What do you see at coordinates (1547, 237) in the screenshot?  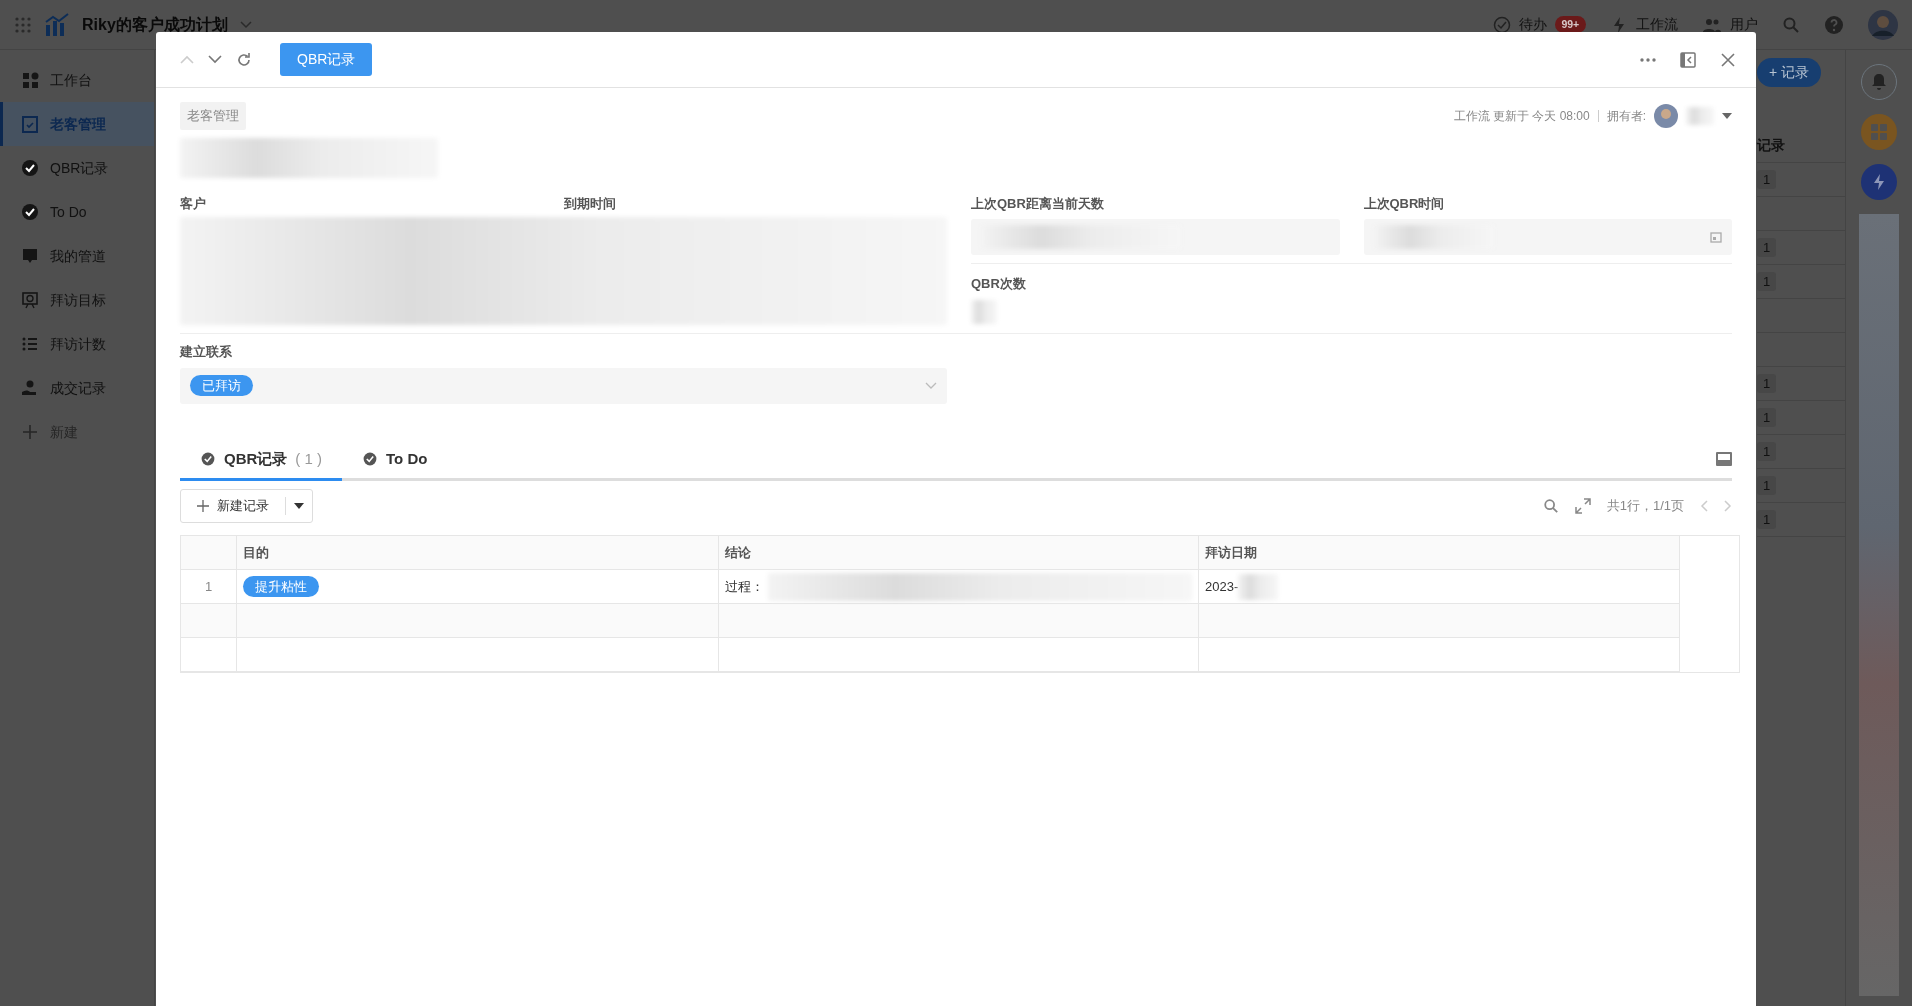 I see `date-field` at bounding box center [1547, 237].